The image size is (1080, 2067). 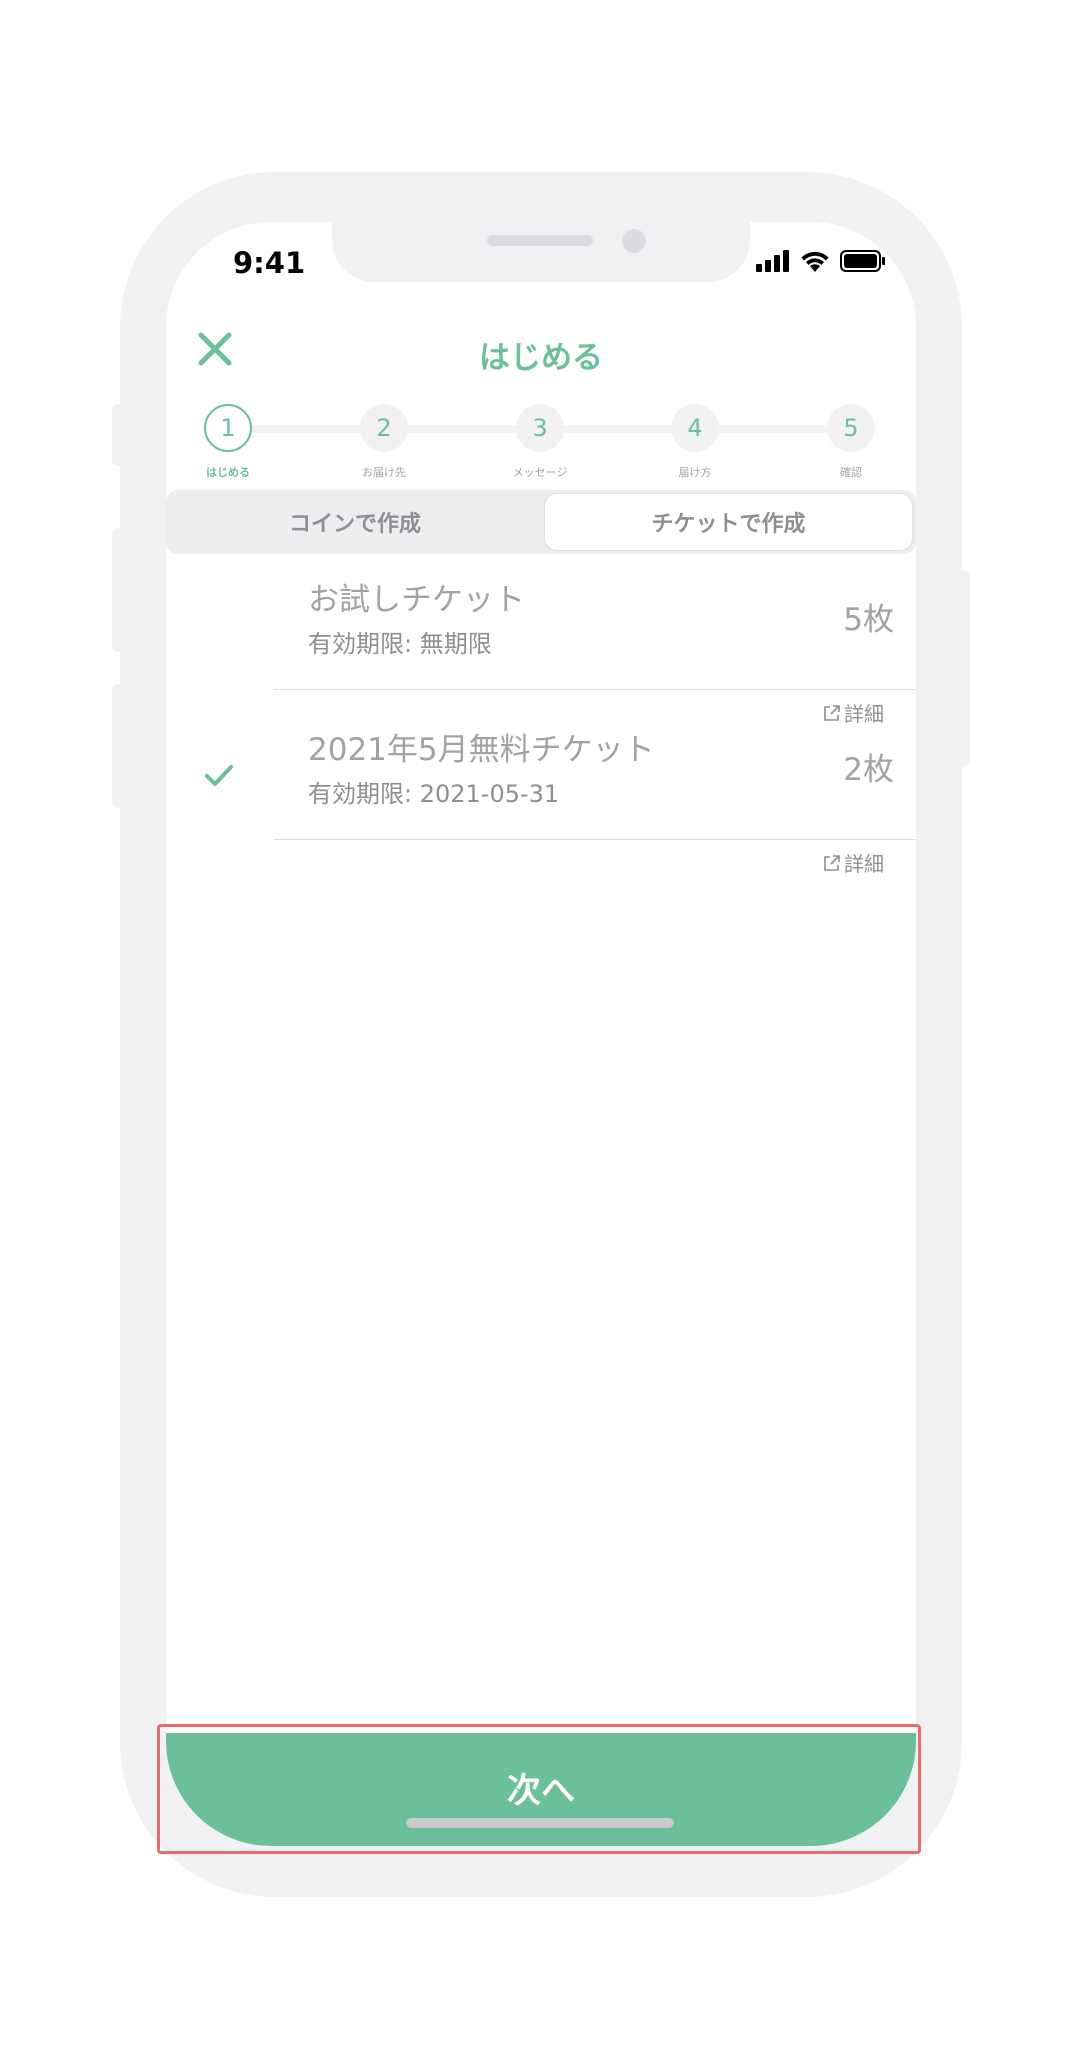 I want to click on ticket-validity: 有効期限: 無期限, so click(x=400, y=644).